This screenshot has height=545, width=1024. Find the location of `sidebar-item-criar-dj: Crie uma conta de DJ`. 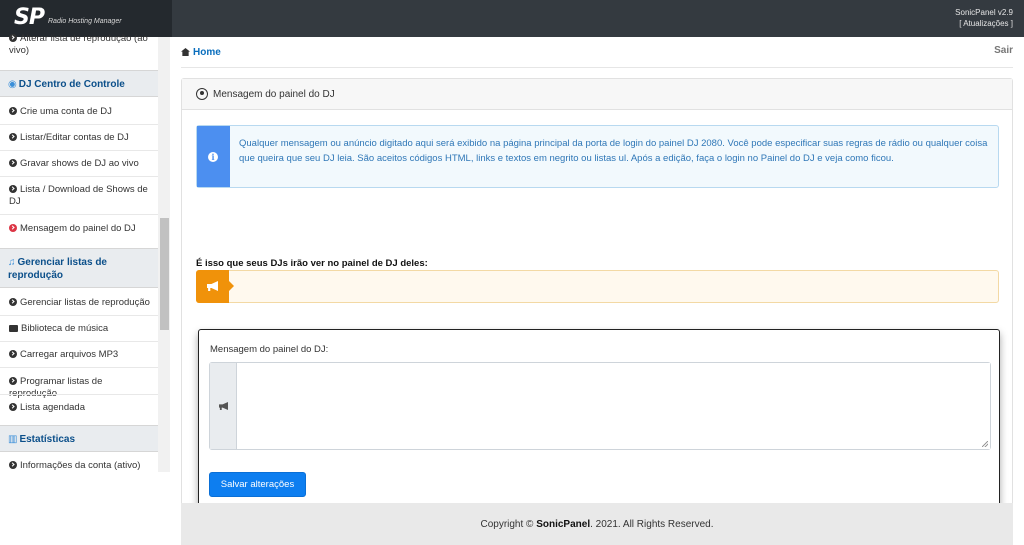

sidebar-item-criar-dj: Crie uma conta de DJ is located at coordinates (79, 112).